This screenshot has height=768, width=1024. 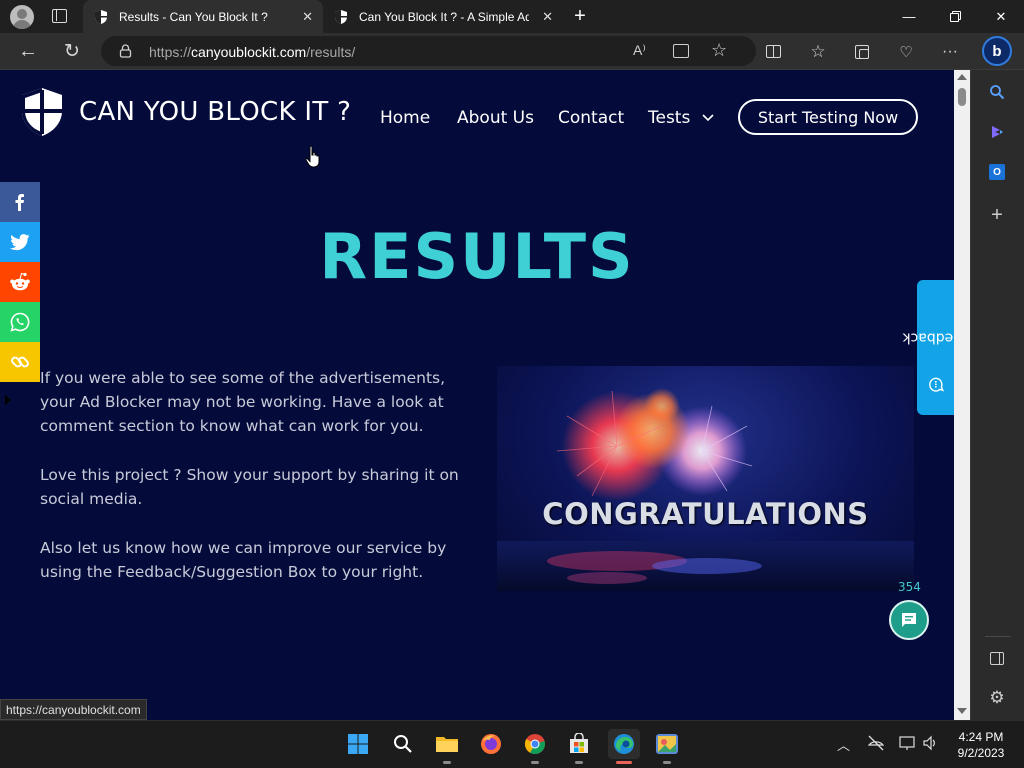 What do you see at coordinates (997, 215) in the screenshot?
I see `add-sidebar-app-icon: +` at bounding box center [997, 215].